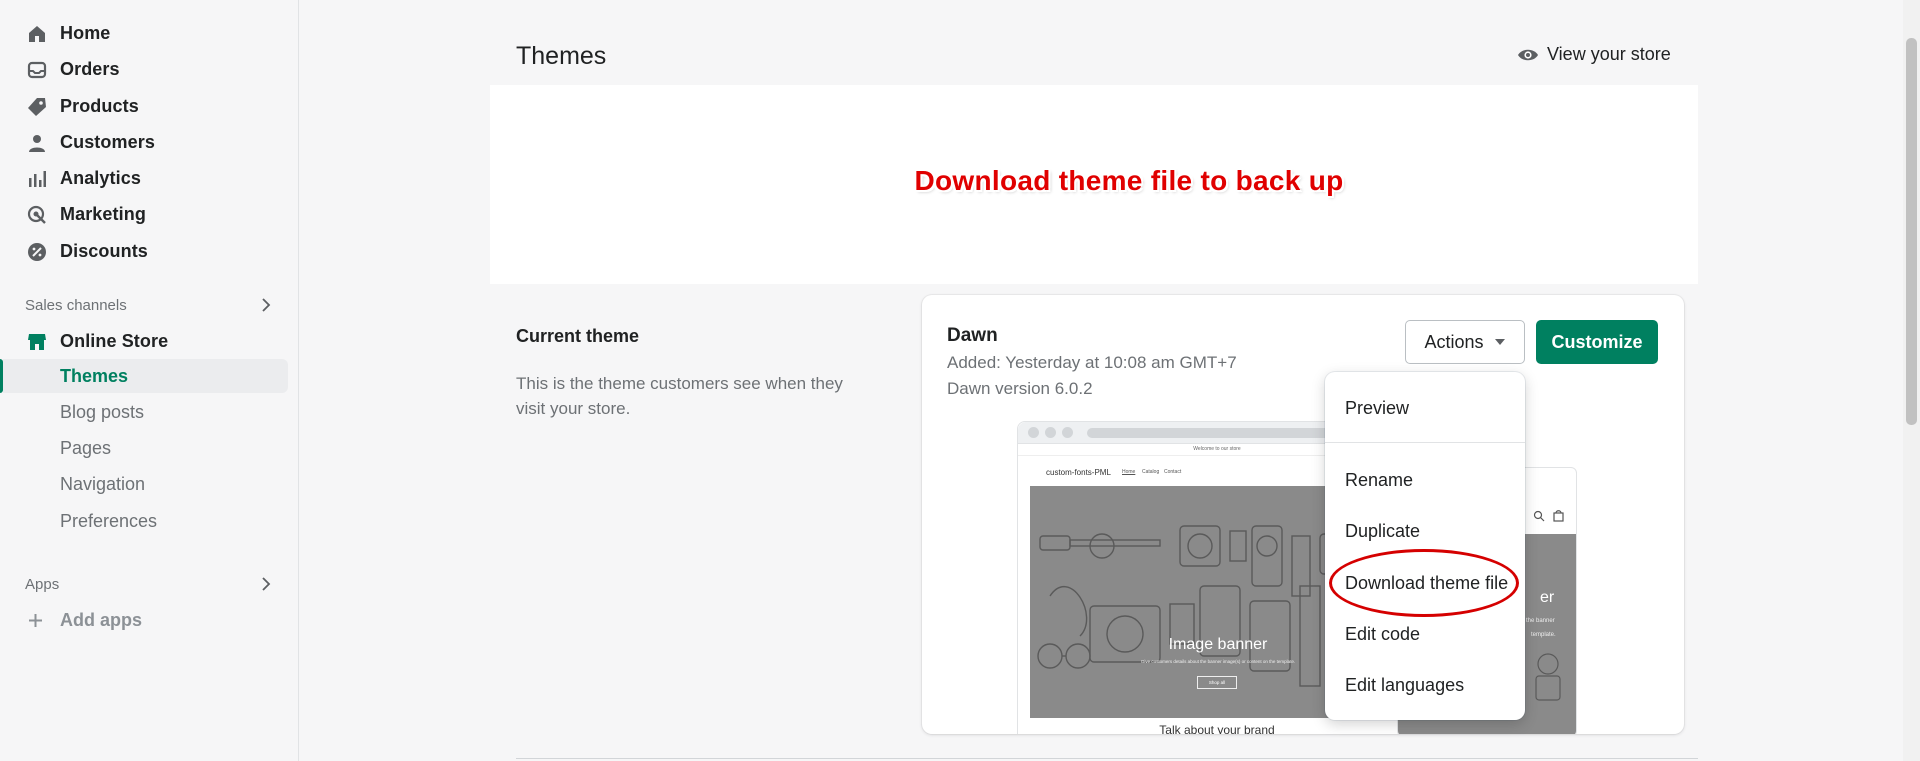 Image resolution: width=1920 pixels, height=761 pixels. Describe the element at coordinates (1377, 408) in the screenshot. I see `menu-item-preview: Preview` at that location.